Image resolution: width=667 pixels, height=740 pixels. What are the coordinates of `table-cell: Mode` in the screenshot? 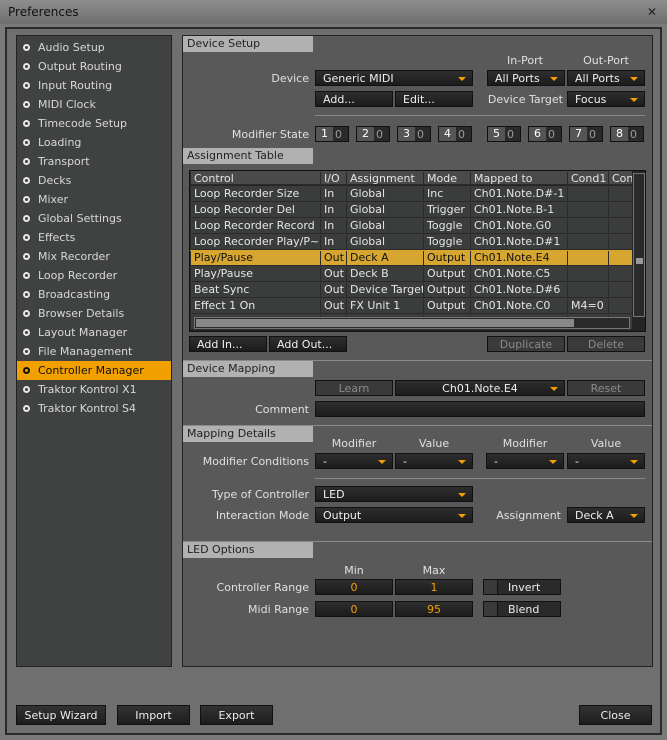 It's located at (446, 179).